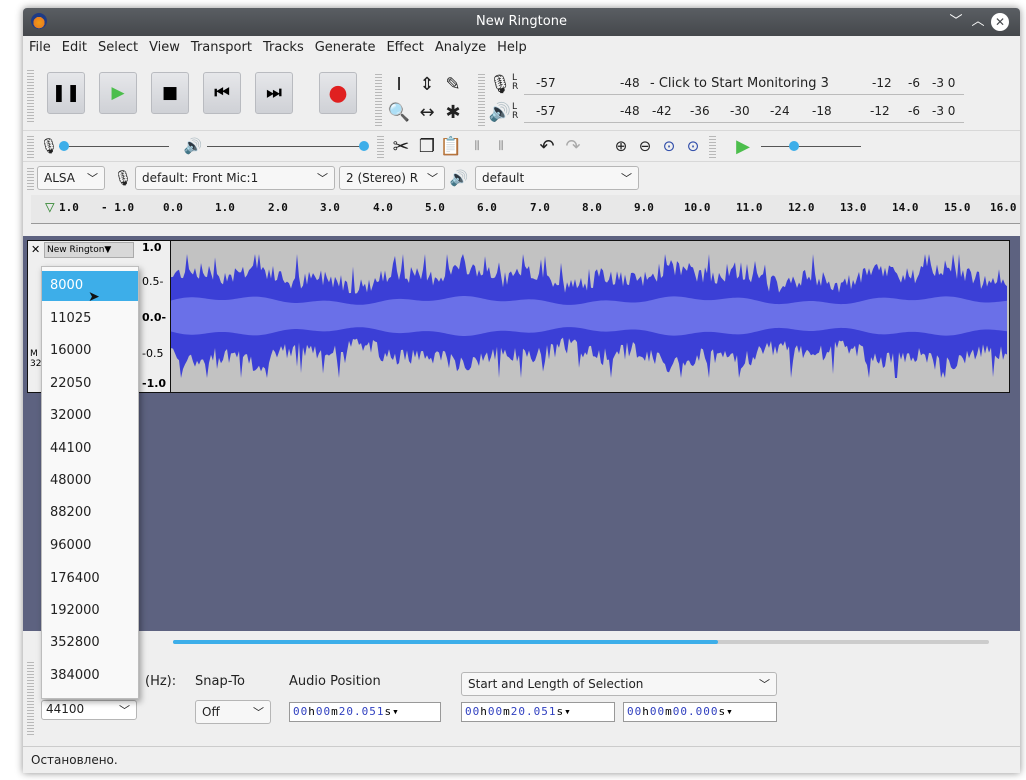 This screenshot has height=780, width=1026. What do you see at coordinates (399, 84) in the screenshot?
I see `selection-tool-icon: I` at bounding box center [399, 84].